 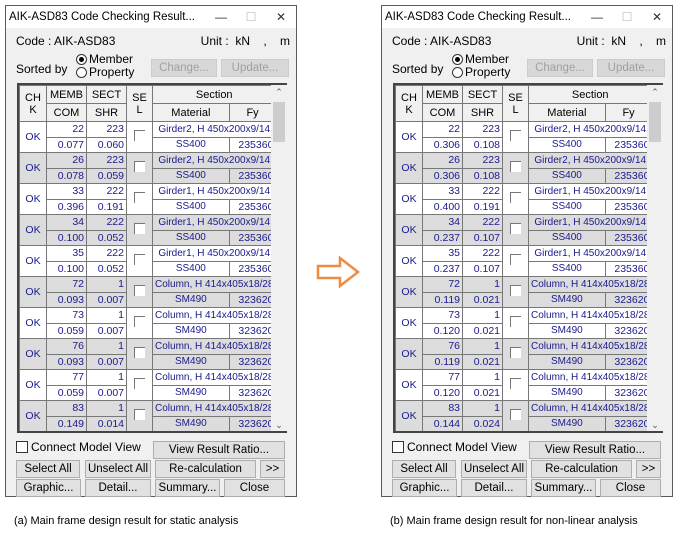 I want to click on radio-checked-icon, so click(x=81, y=59).